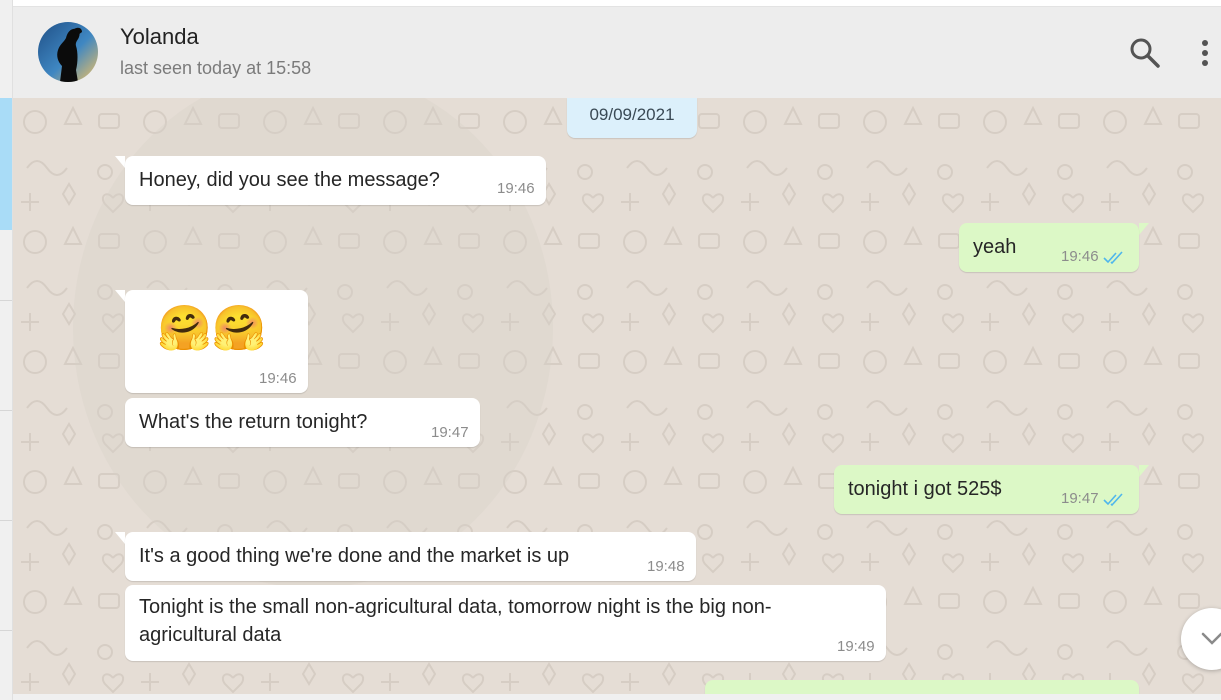 This screenshot has height=700, width=1221. Describe the element at coordinates (289, 180) in the screenshot. I see `message-text: Honey, did you see the message?` at that location.